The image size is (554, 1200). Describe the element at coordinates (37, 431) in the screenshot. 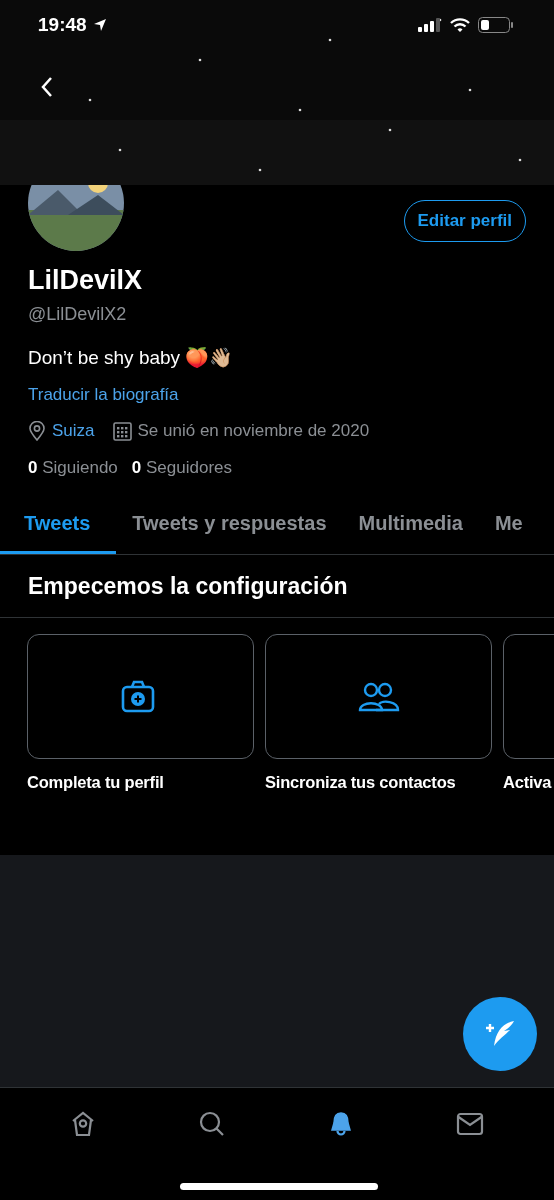

I see `location-pin-icon` at that location.